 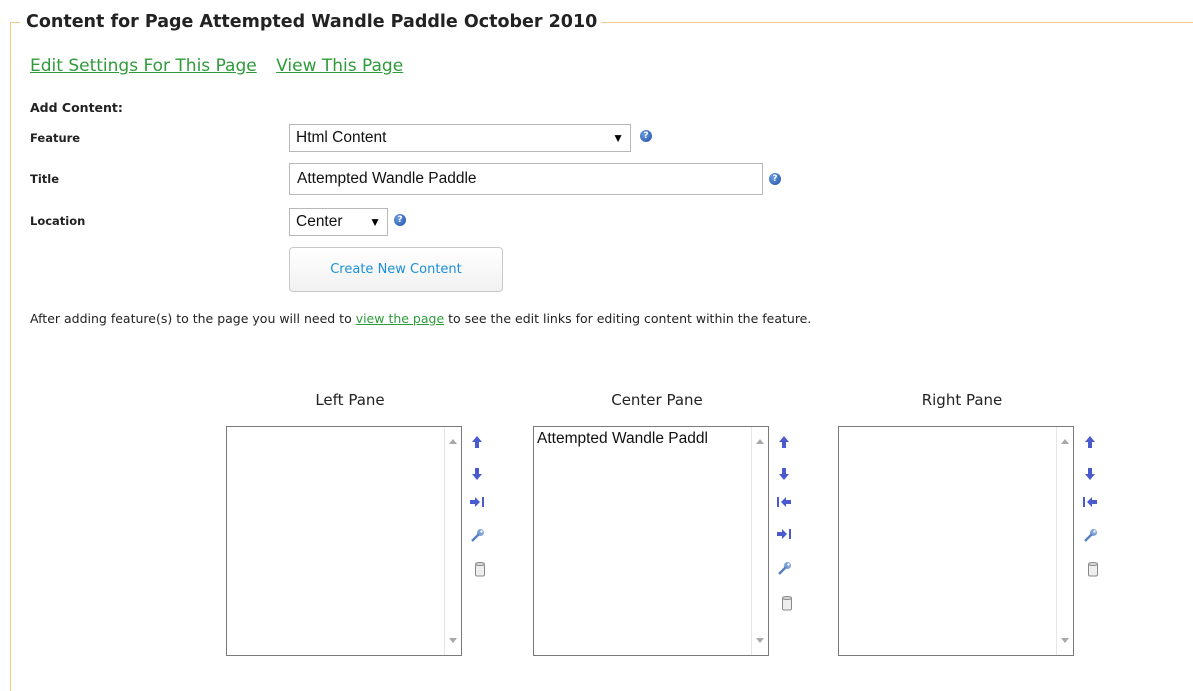 I want to click on create-new-content-button: Create New Content, so click(x=396, y=269).